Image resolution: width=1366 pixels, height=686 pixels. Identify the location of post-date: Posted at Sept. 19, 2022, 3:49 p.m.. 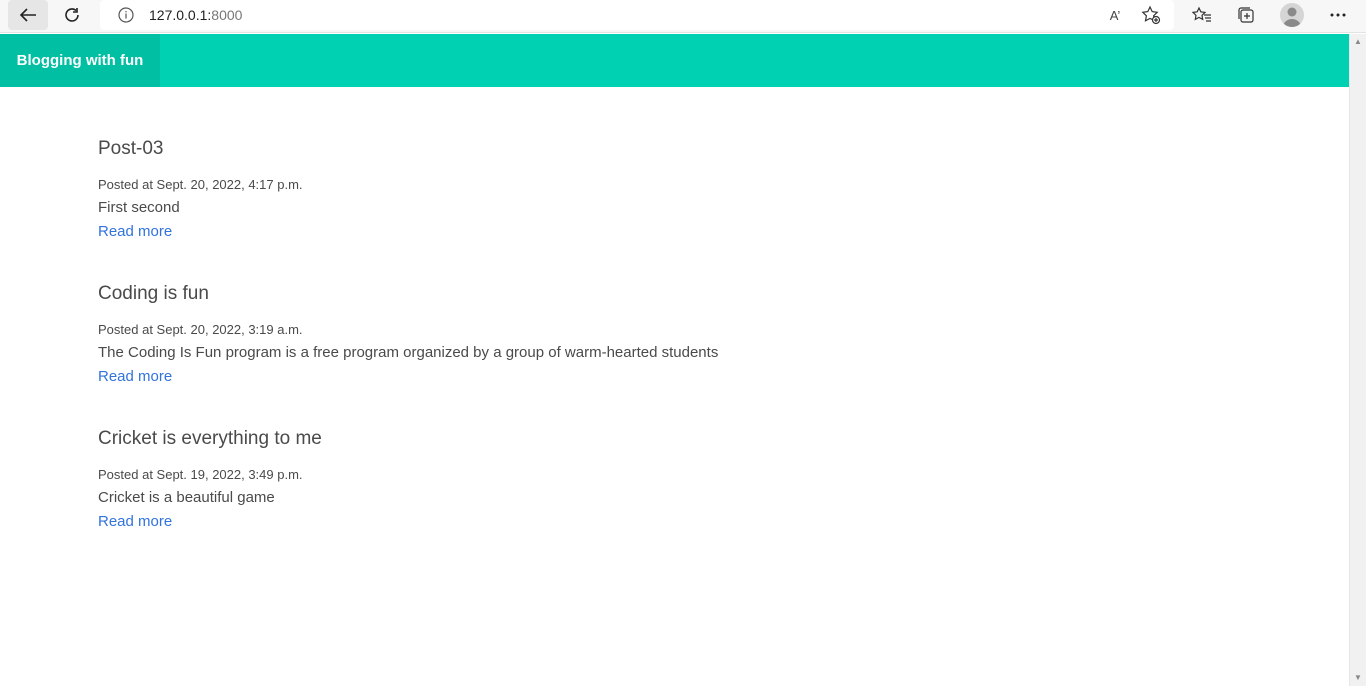
(200, 474).